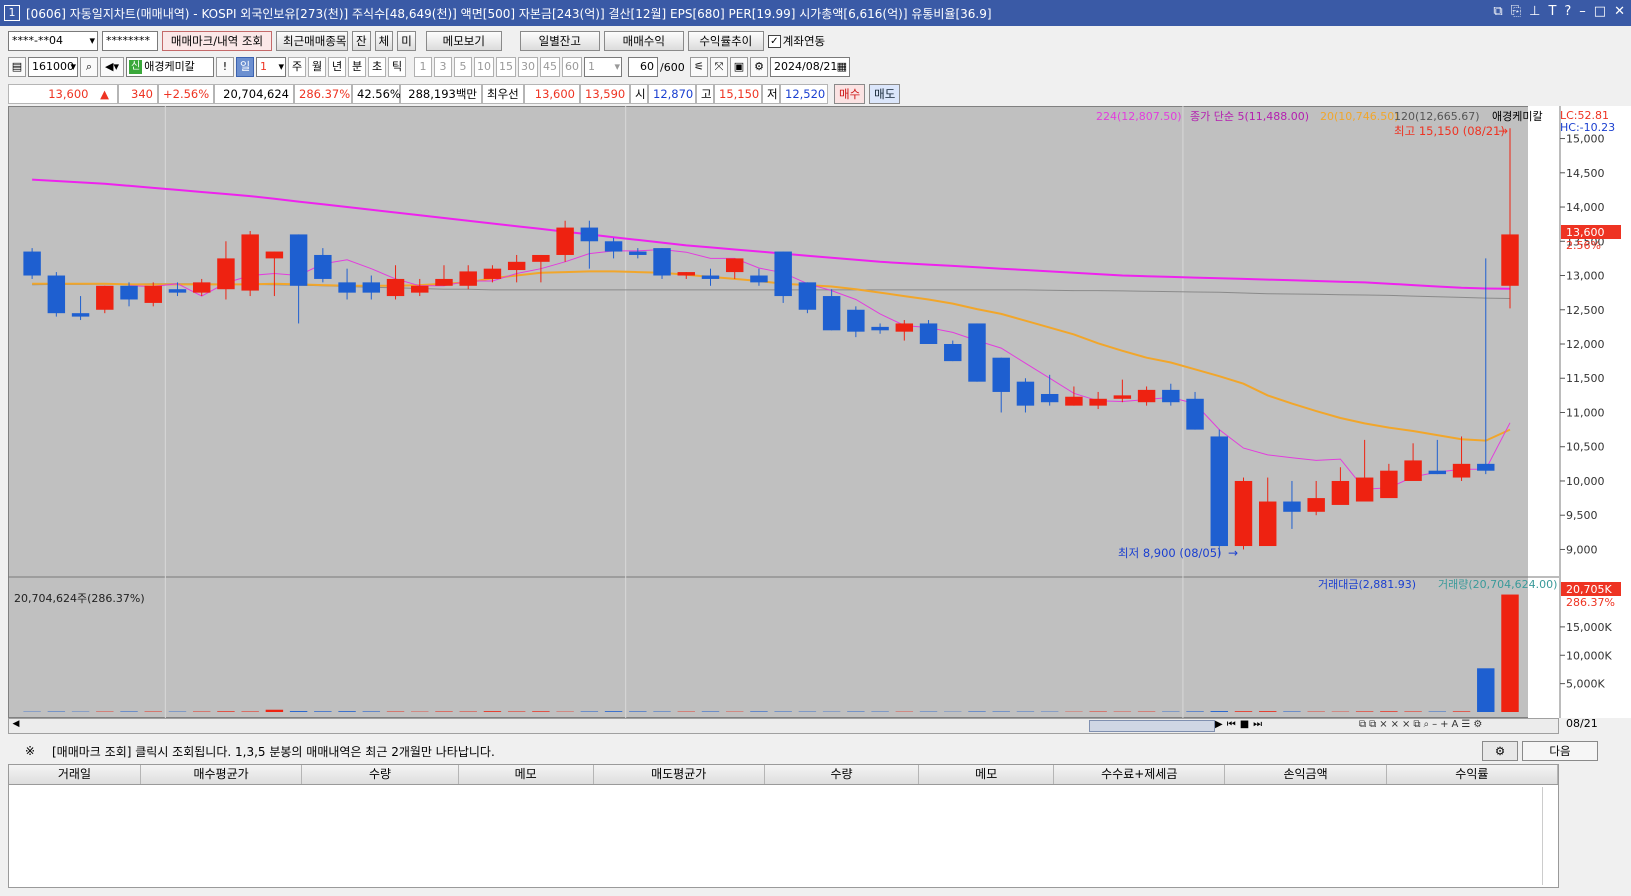  Describe the element at coordinates (796, 41) in the screenshot. I see `account-link-checkbox: ✓ 계좌연동` at that location.